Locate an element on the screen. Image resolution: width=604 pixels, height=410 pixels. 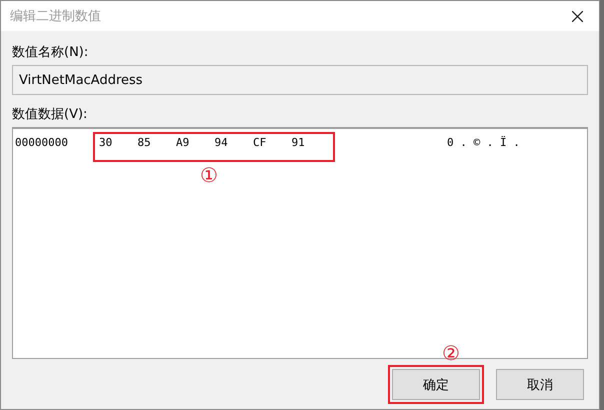
ascii-text: 0 . © . Ï . is located at coordinates (483, 142).